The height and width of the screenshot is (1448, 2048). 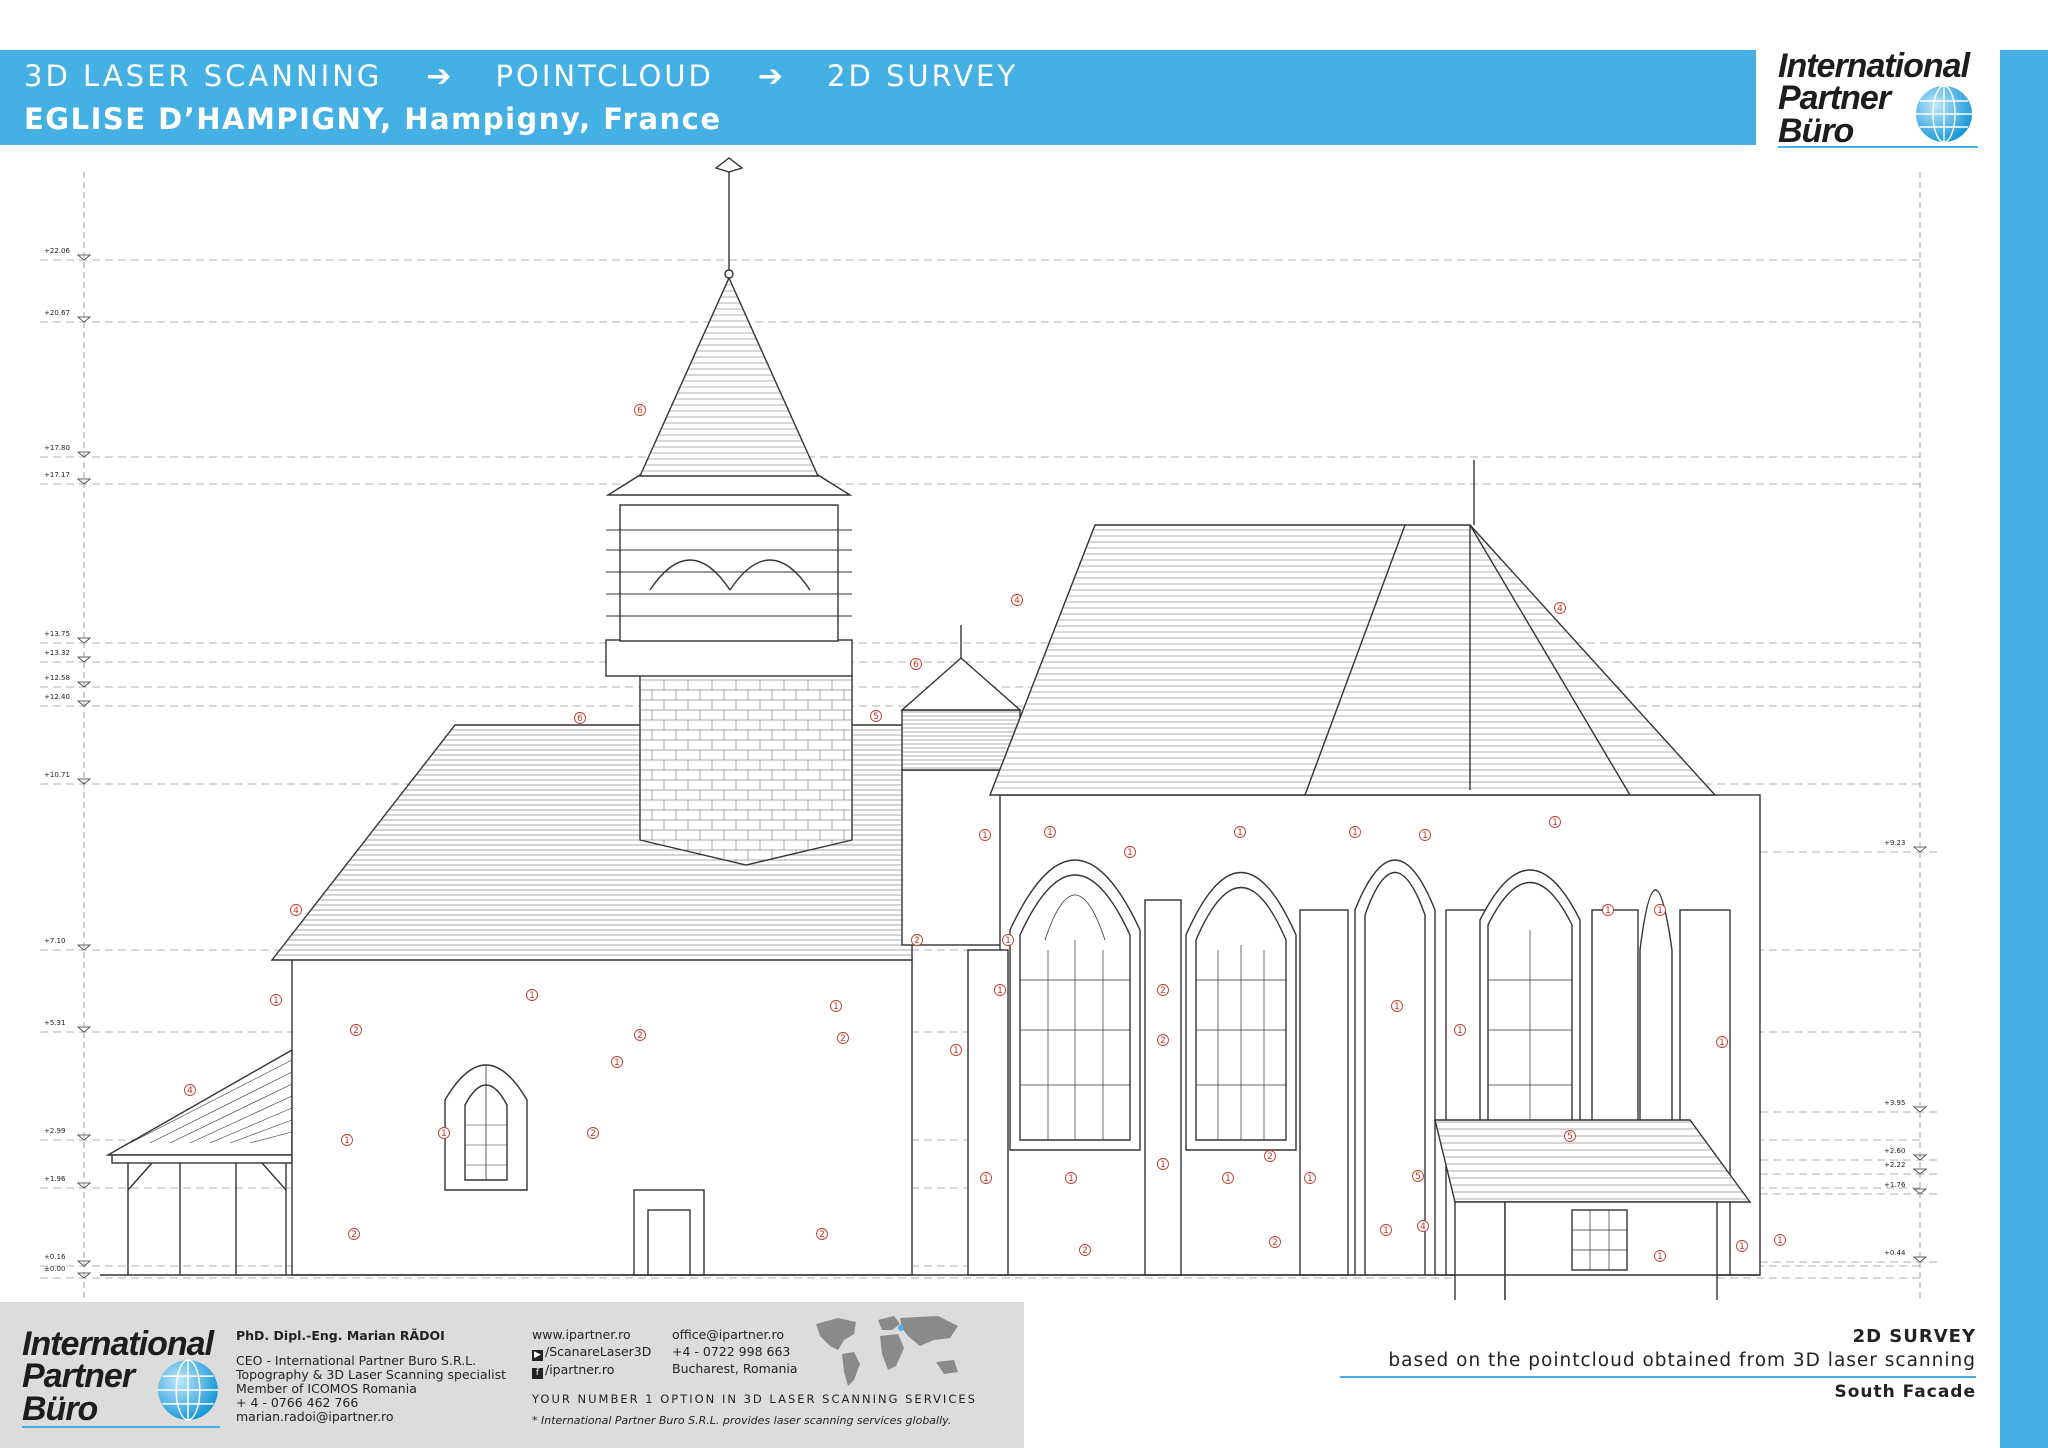 I want to click on office-email-link: office@ipartner.ro, so click(x=735, y=1334).